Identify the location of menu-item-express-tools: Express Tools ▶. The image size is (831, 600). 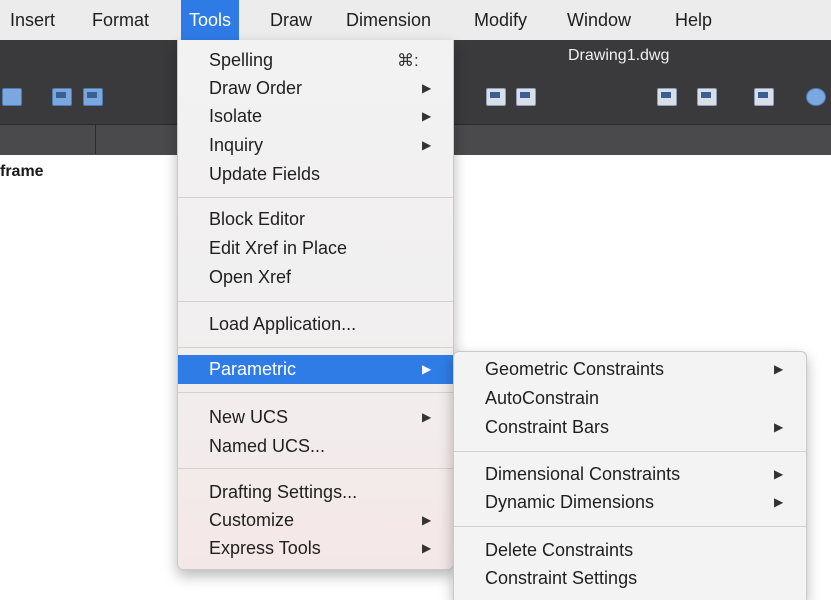
(315, 548).